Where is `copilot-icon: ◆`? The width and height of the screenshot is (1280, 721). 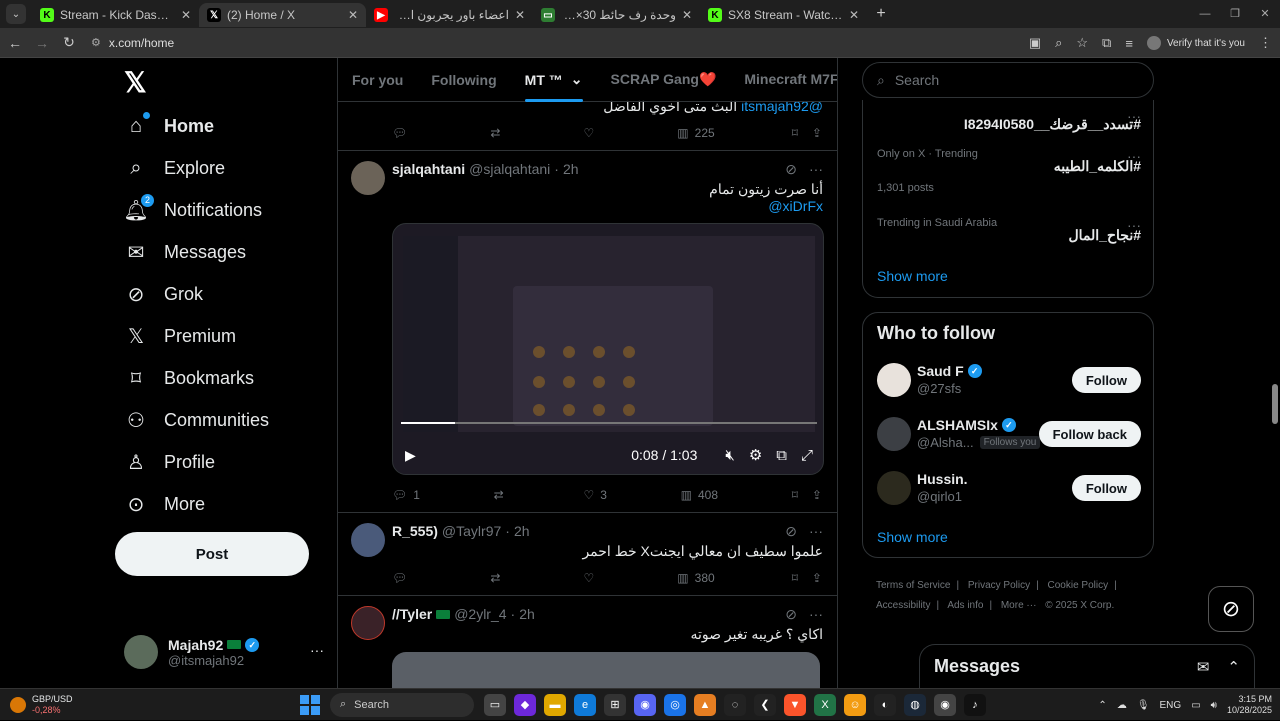
copilot-icon: ◆ is located at coordinates (525, 704).